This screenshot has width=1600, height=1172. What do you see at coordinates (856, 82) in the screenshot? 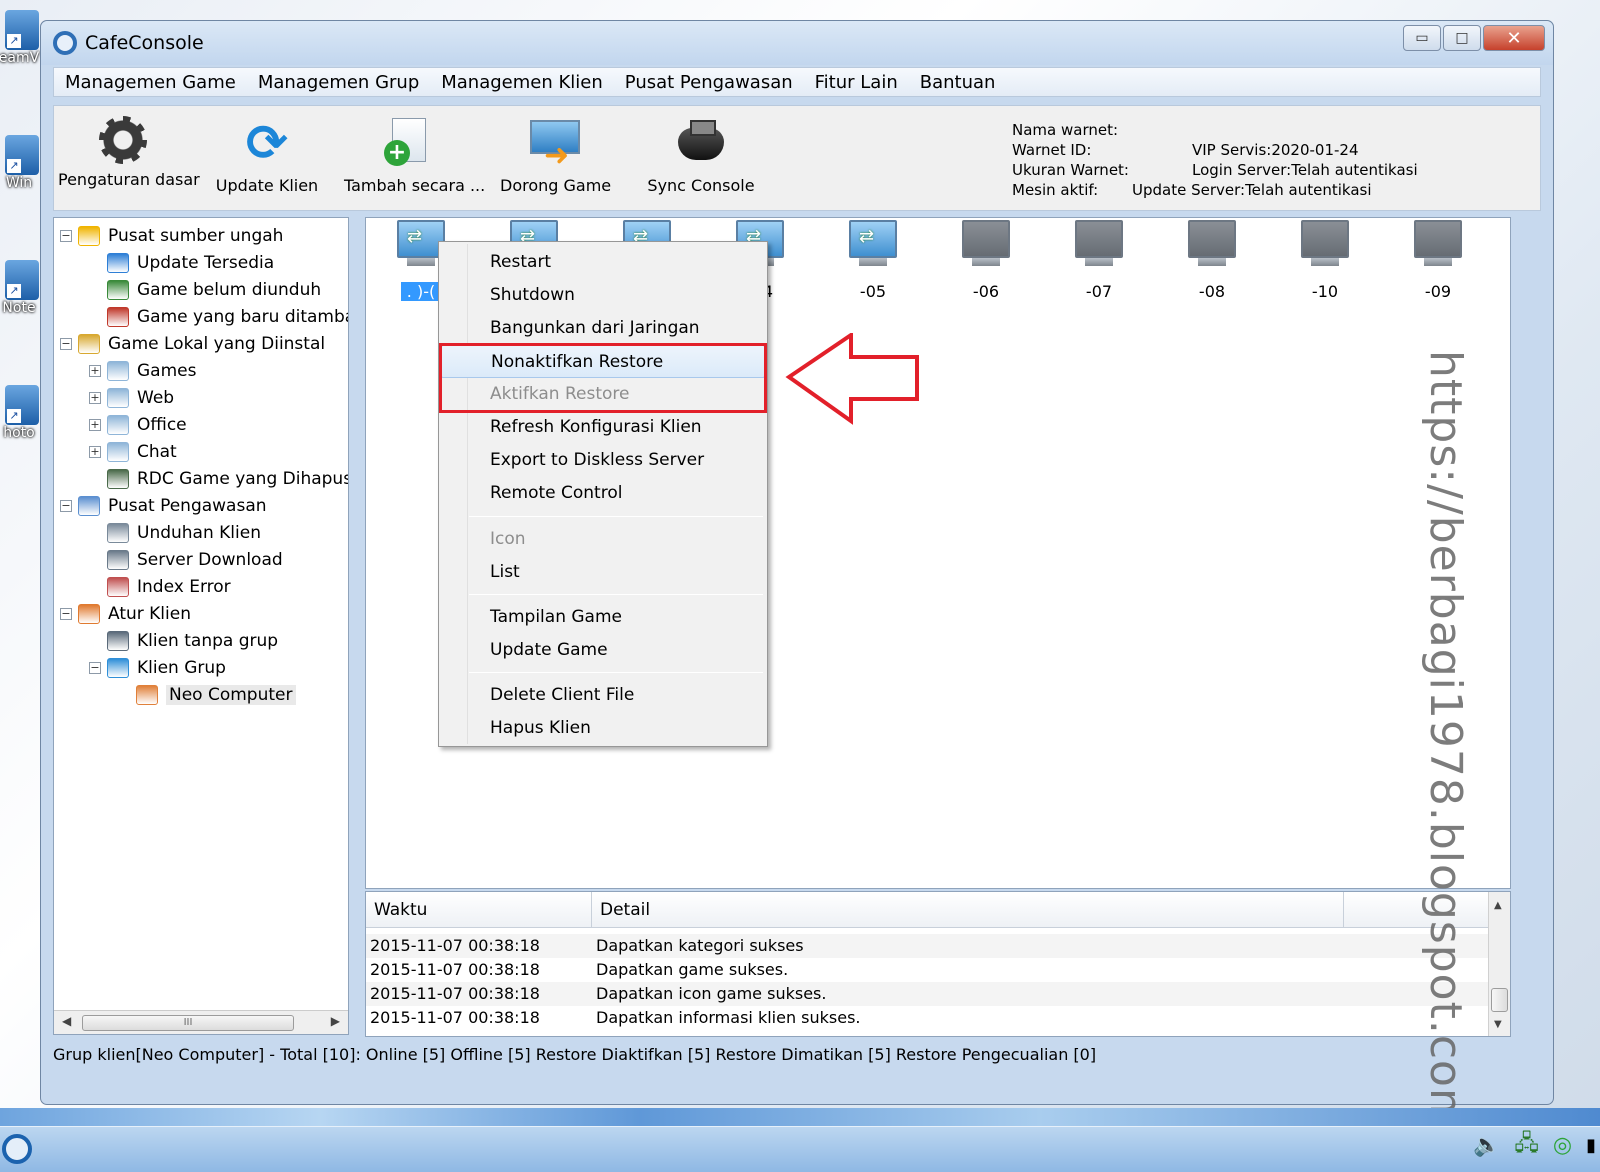
I see `menu-fitur-lain: Fitur Lain` at bounding box center [856, 82].